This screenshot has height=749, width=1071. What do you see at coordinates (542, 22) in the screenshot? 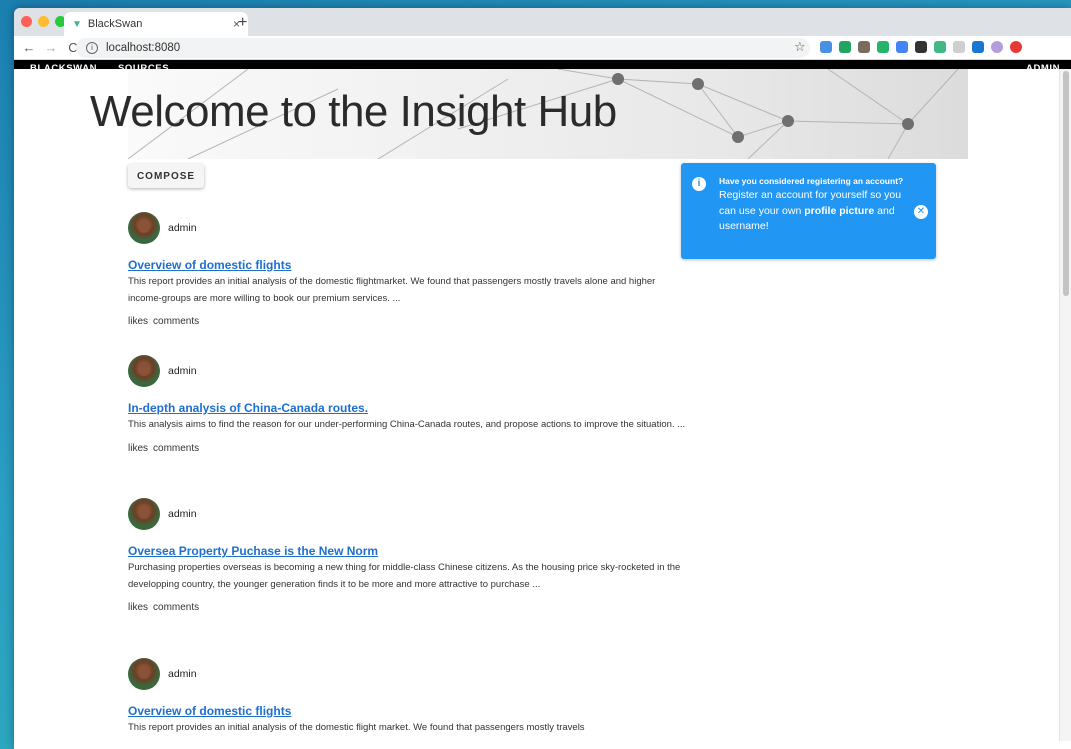
I see `tab-bar: ▼ BlackSwan × +` at bounding box center [542, 22].